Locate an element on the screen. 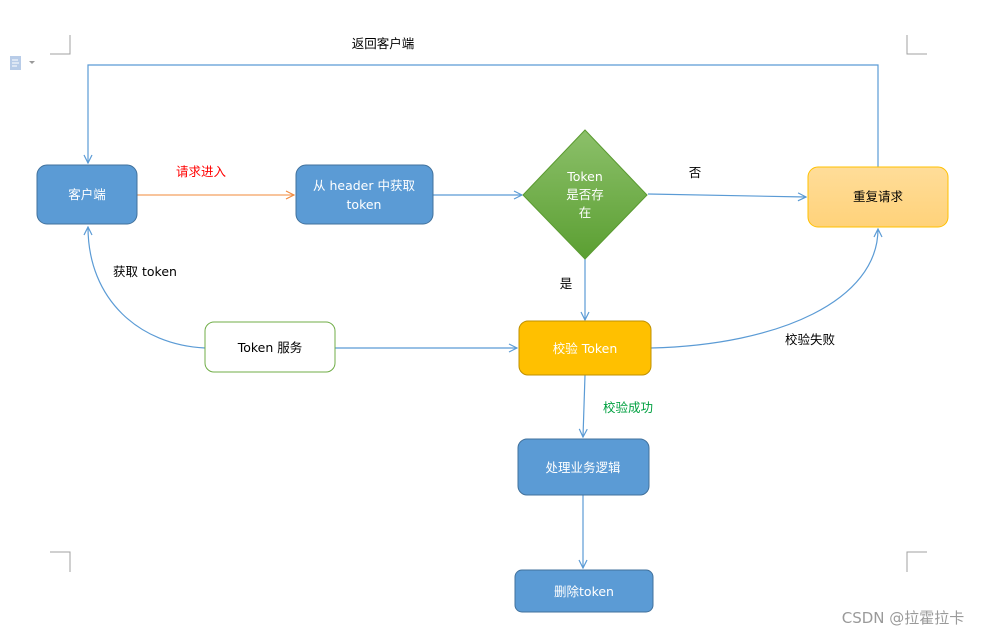 The image size is (987, 635). node-token-service: Token 服务 is located at coordinates (270, 347).